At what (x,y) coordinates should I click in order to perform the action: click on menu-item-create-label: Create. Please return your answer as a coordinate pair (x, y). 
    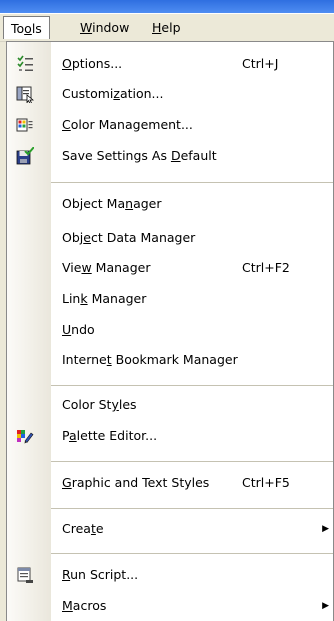
    Looking at the image, I should click on (83, 529).